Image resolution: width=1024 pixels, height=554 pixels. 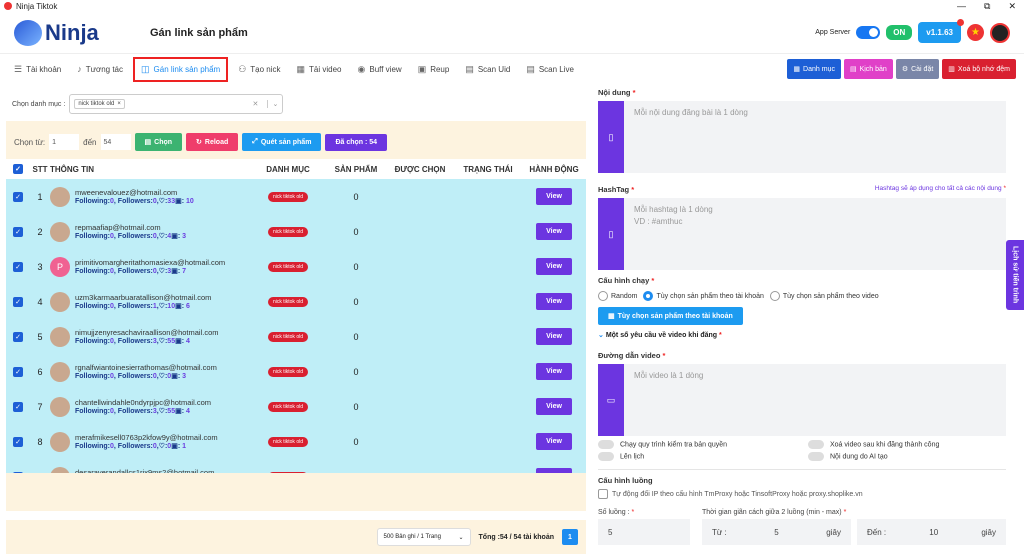 What do you see at coordinates (703, 296) in the screenshot?
I see `radio-by-account: Tùy chọn sản phẩm theo tài khoản` at bounding box center [703, 296].